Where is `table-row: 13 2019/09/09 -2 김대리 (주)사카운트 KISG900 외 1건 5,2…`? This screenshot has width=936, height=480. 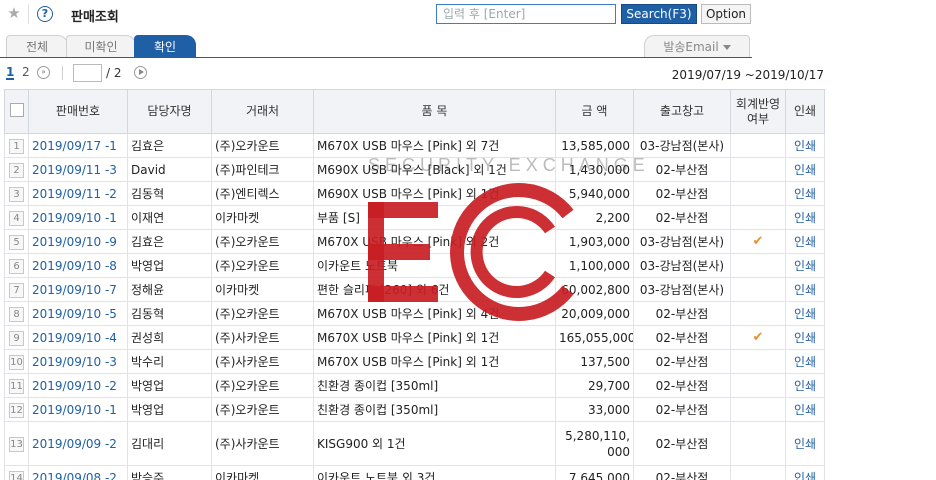
table-row: 13 2019/09/09 -2 김대리 (주)사카운트 KISG900 외 1건 5,2… is located at coordinates (414, 443).